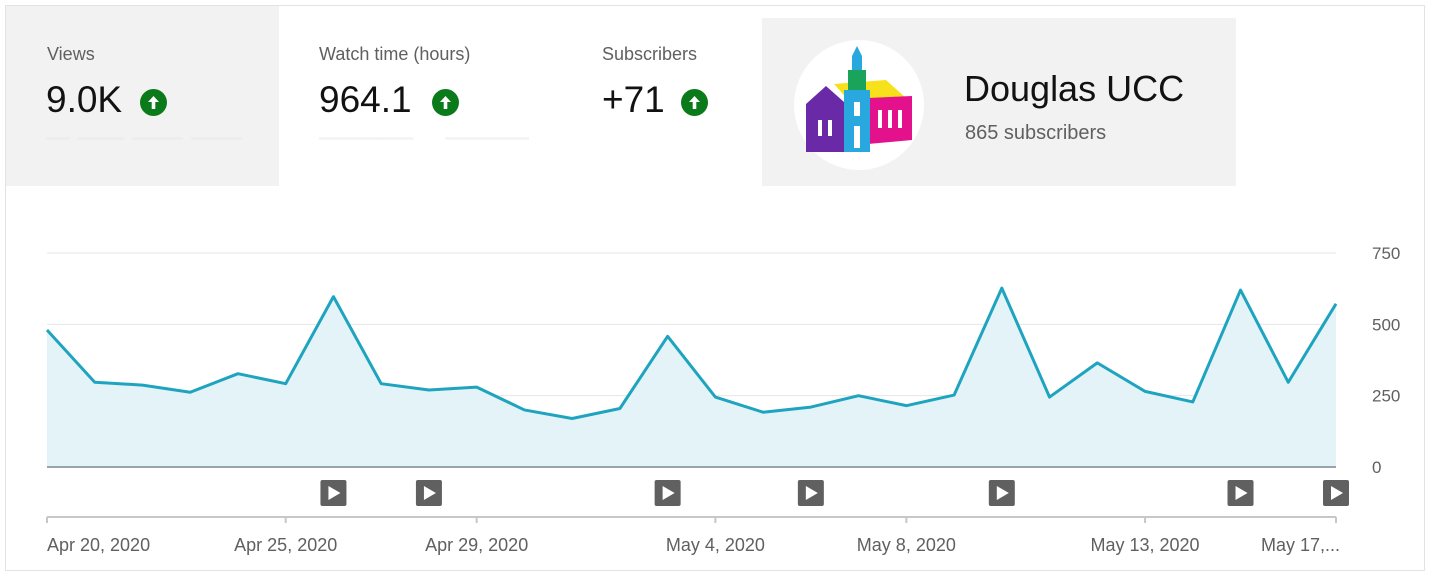  What do you see at coordinates (1386, 324) in the screenshot?
I see `y-tick-label: 500` at bounding box center [1386, 324].